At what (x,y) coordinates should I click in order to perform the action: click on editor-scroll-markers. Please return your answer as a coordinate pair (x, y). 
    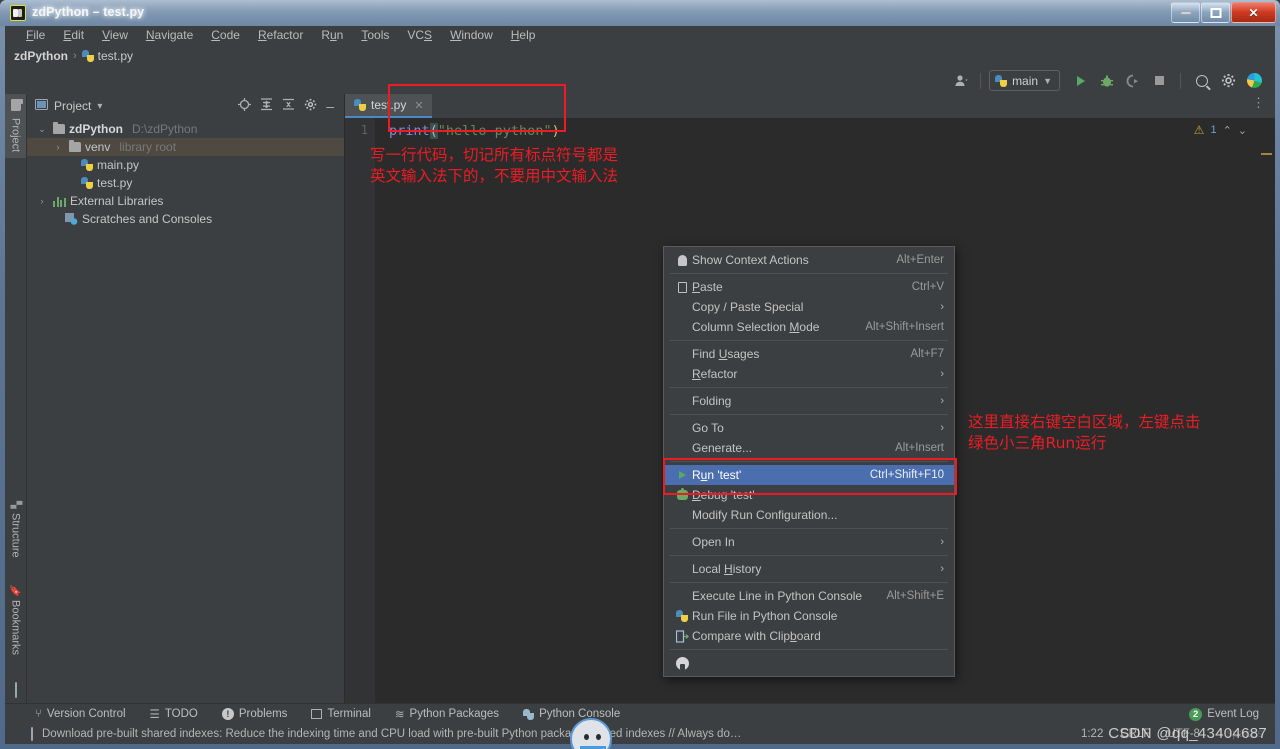
    Looking at the image, I should click on (1264, 410).